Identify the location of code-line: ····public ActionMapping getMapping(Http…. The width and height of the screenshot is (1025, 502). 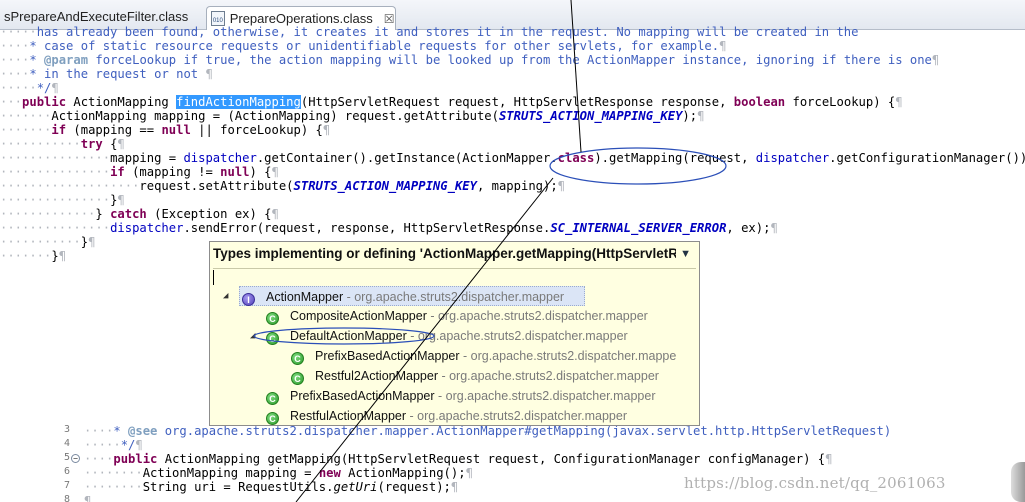
(458, 459).